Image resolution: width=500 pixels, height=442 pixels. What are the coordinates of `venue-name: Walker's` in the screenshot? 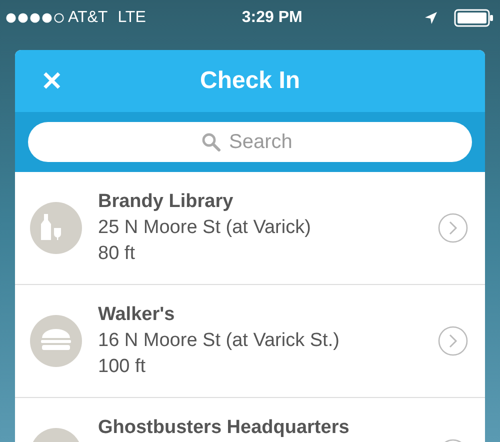 It's located at (137, 315).